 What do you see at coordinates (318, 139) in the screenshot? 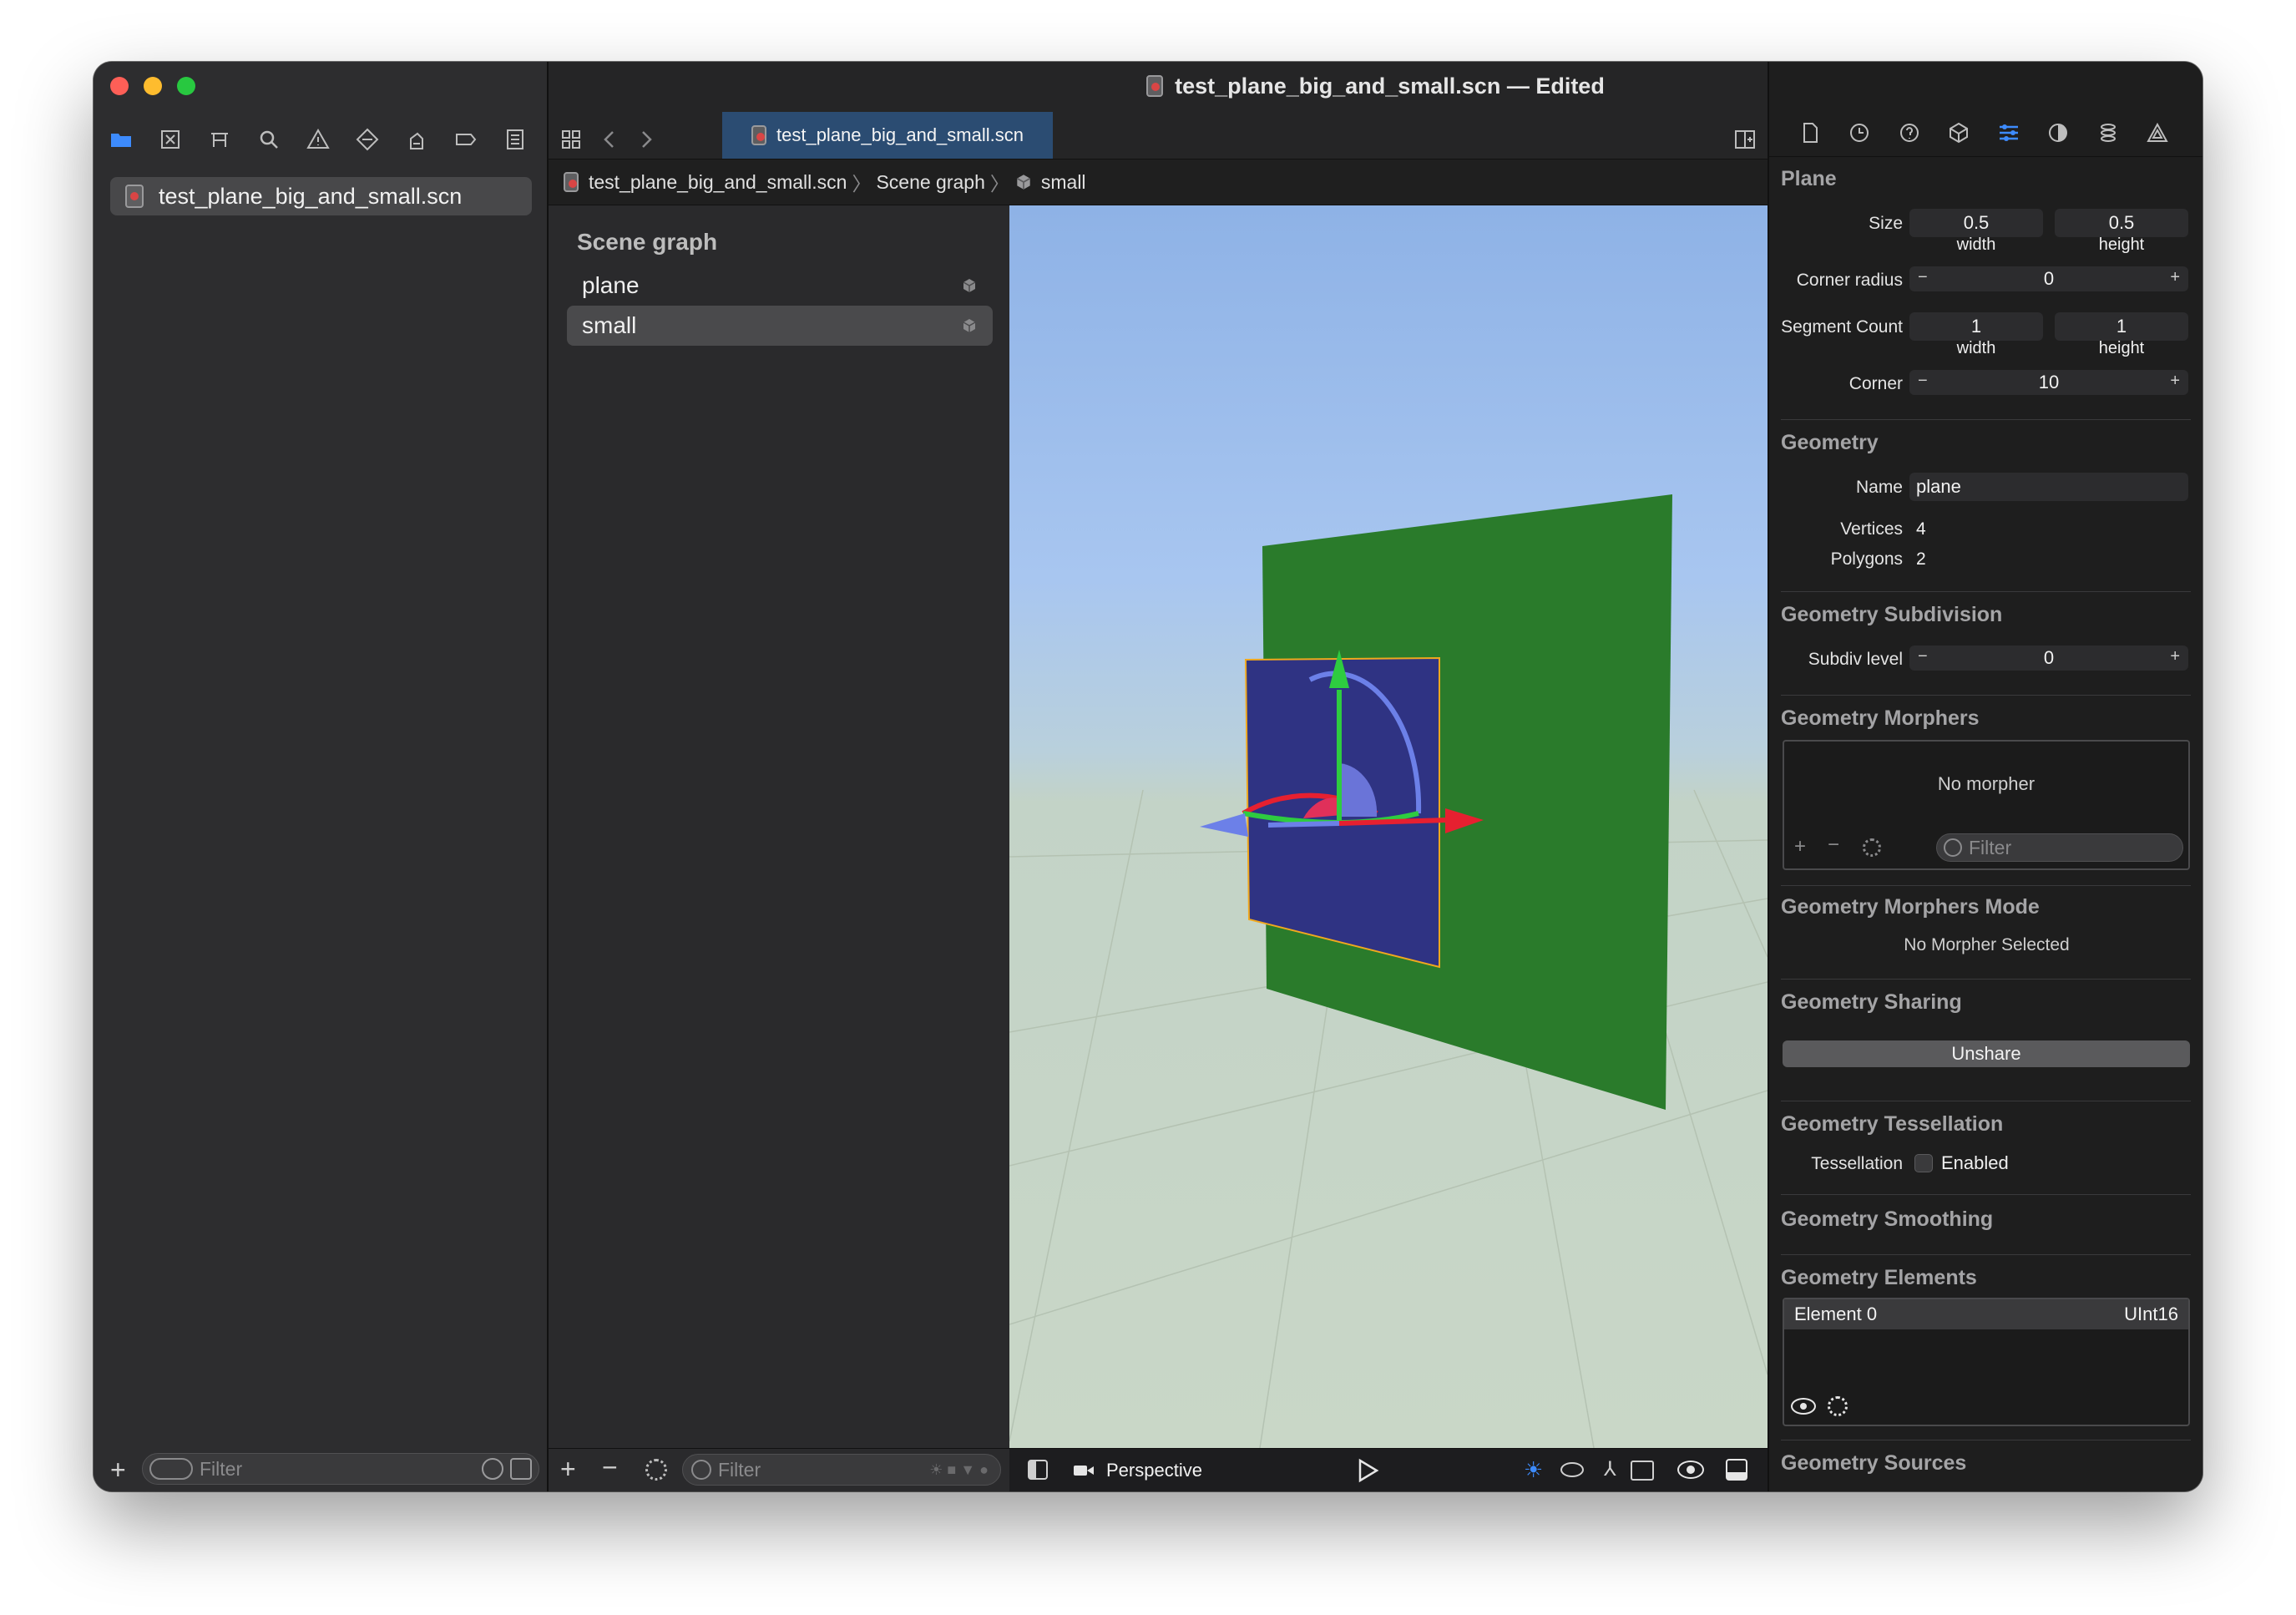
I see `warning-icon` at bounding box center [318, 139].